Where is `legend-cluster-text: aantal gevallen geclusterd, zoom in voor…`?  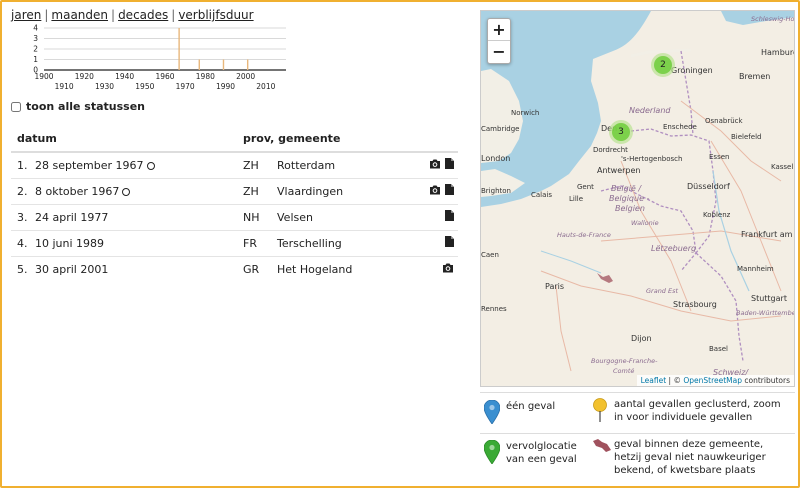
legend-cluster-text: aantal gevallen geclusterd, zoom in voor… is located at coordinates (697, 411).